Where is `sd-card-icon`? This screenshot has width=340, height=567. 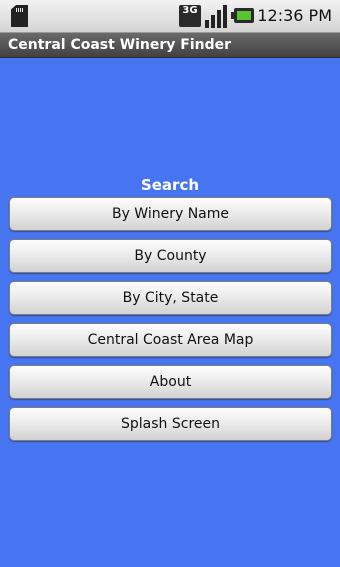 sd-card-icon is located at coordinates (19, 16).